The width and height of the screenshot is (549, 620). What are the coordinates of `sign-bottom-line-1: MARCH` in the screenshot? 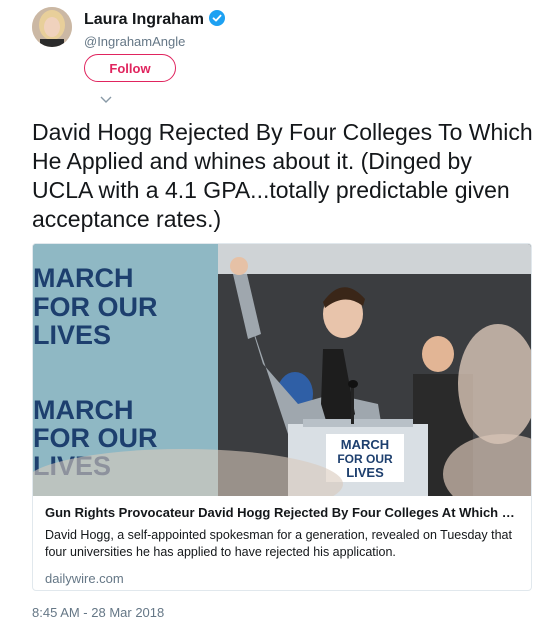 It's located at (83, 410).